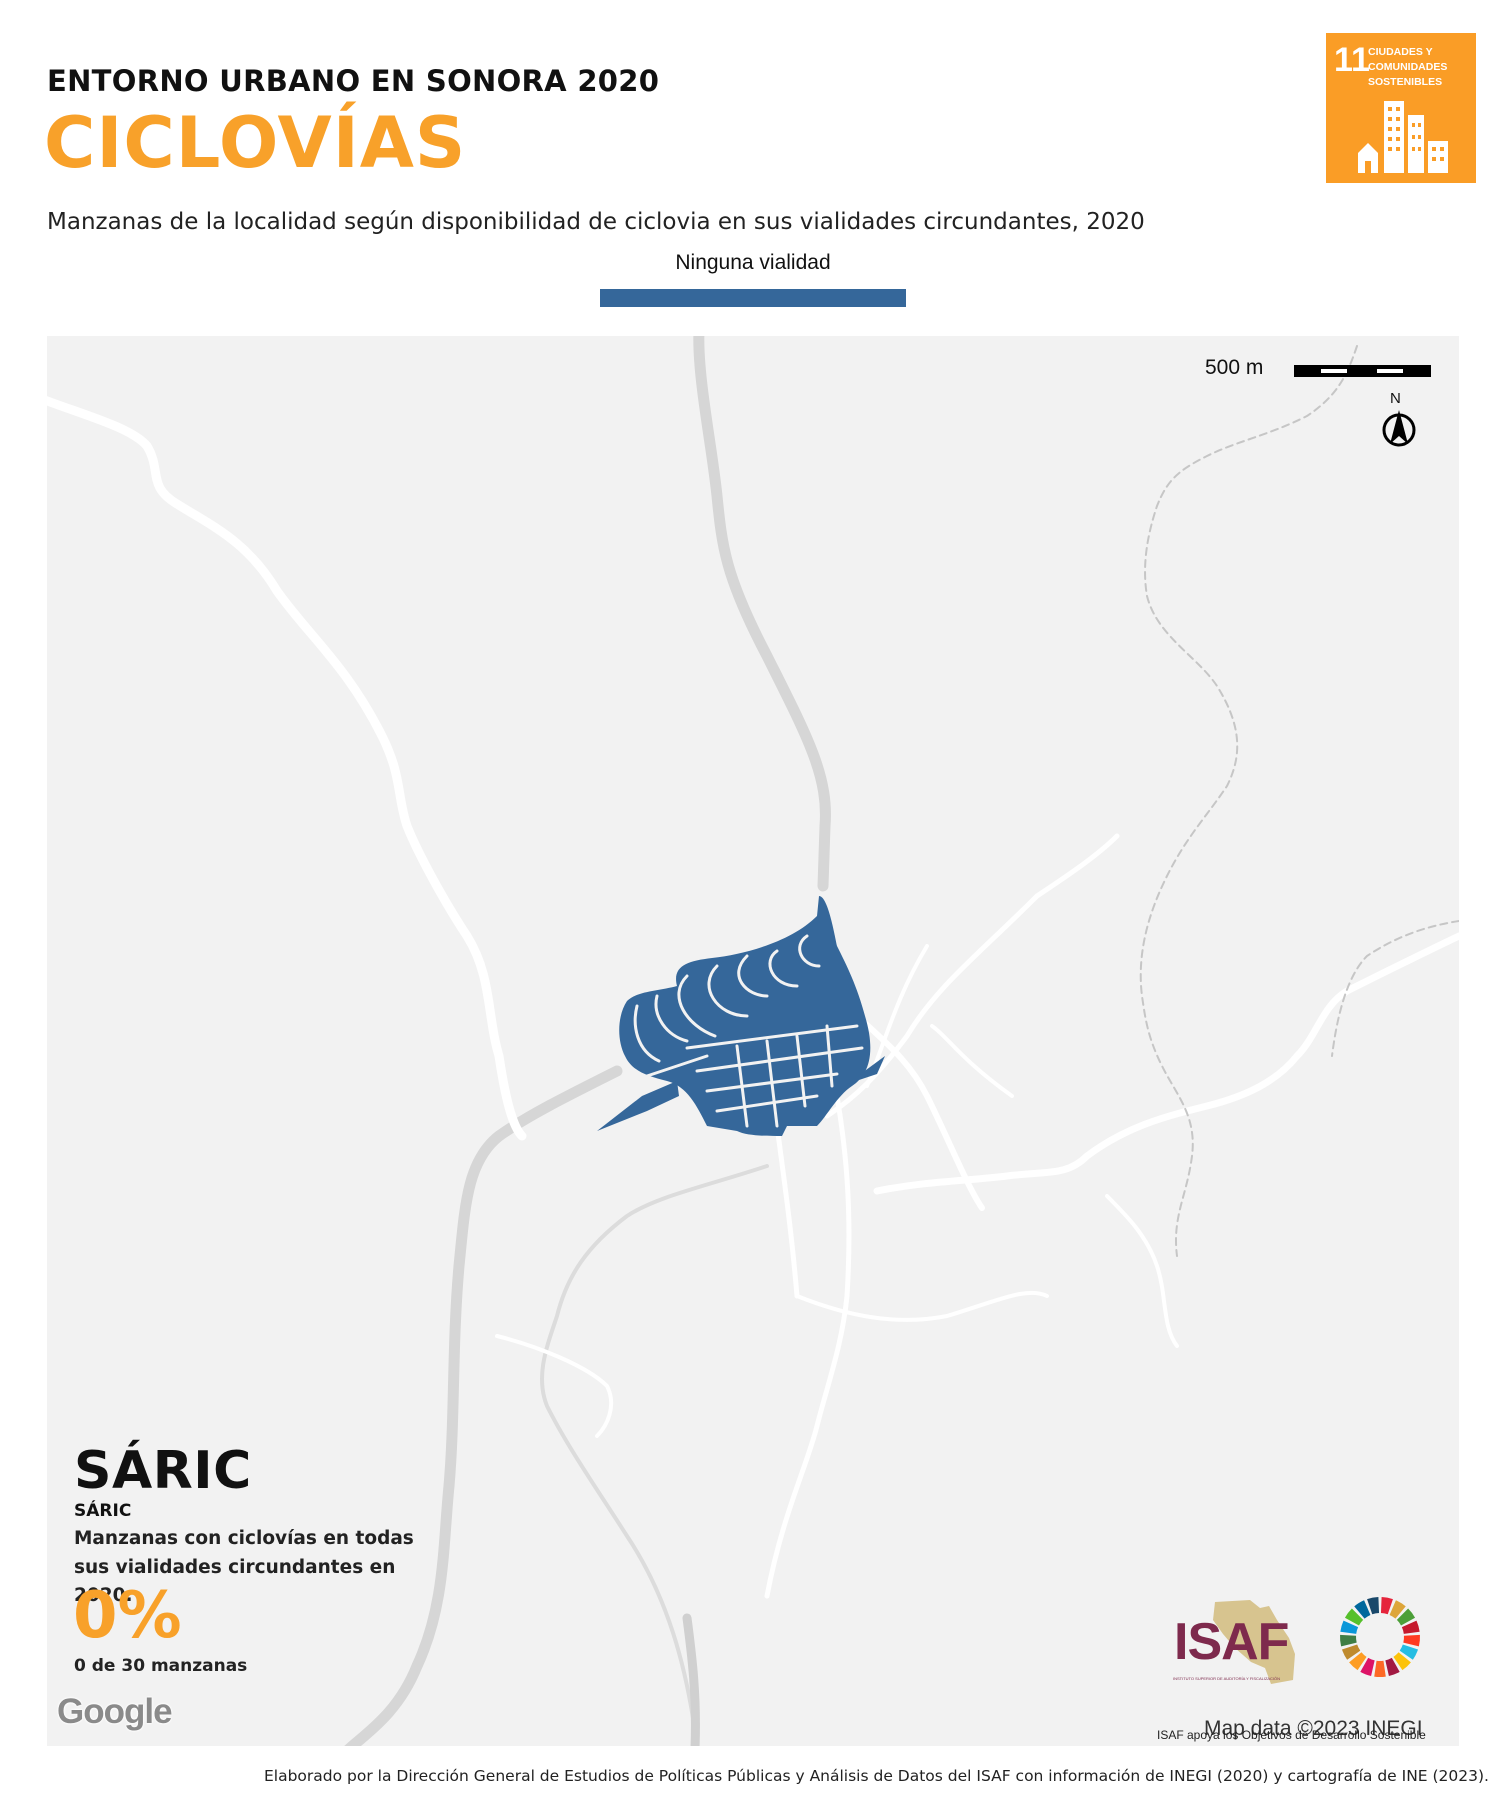 Image resolution: width=1500 pixels, height=1800 pixels. Describe the element at coordinates (127, 1616) in the screenshot. I see `bikeway-percentage: 0%` at that location.